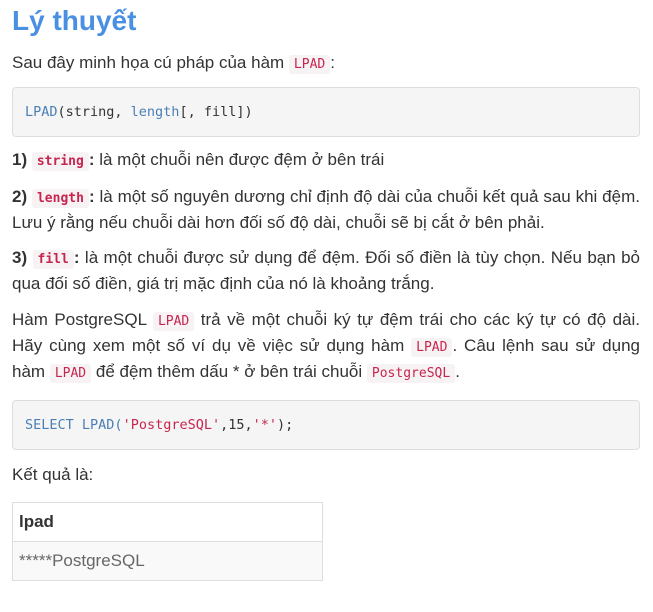  I want to click on table-row: *****PostgreSQL, so click(167, 561).